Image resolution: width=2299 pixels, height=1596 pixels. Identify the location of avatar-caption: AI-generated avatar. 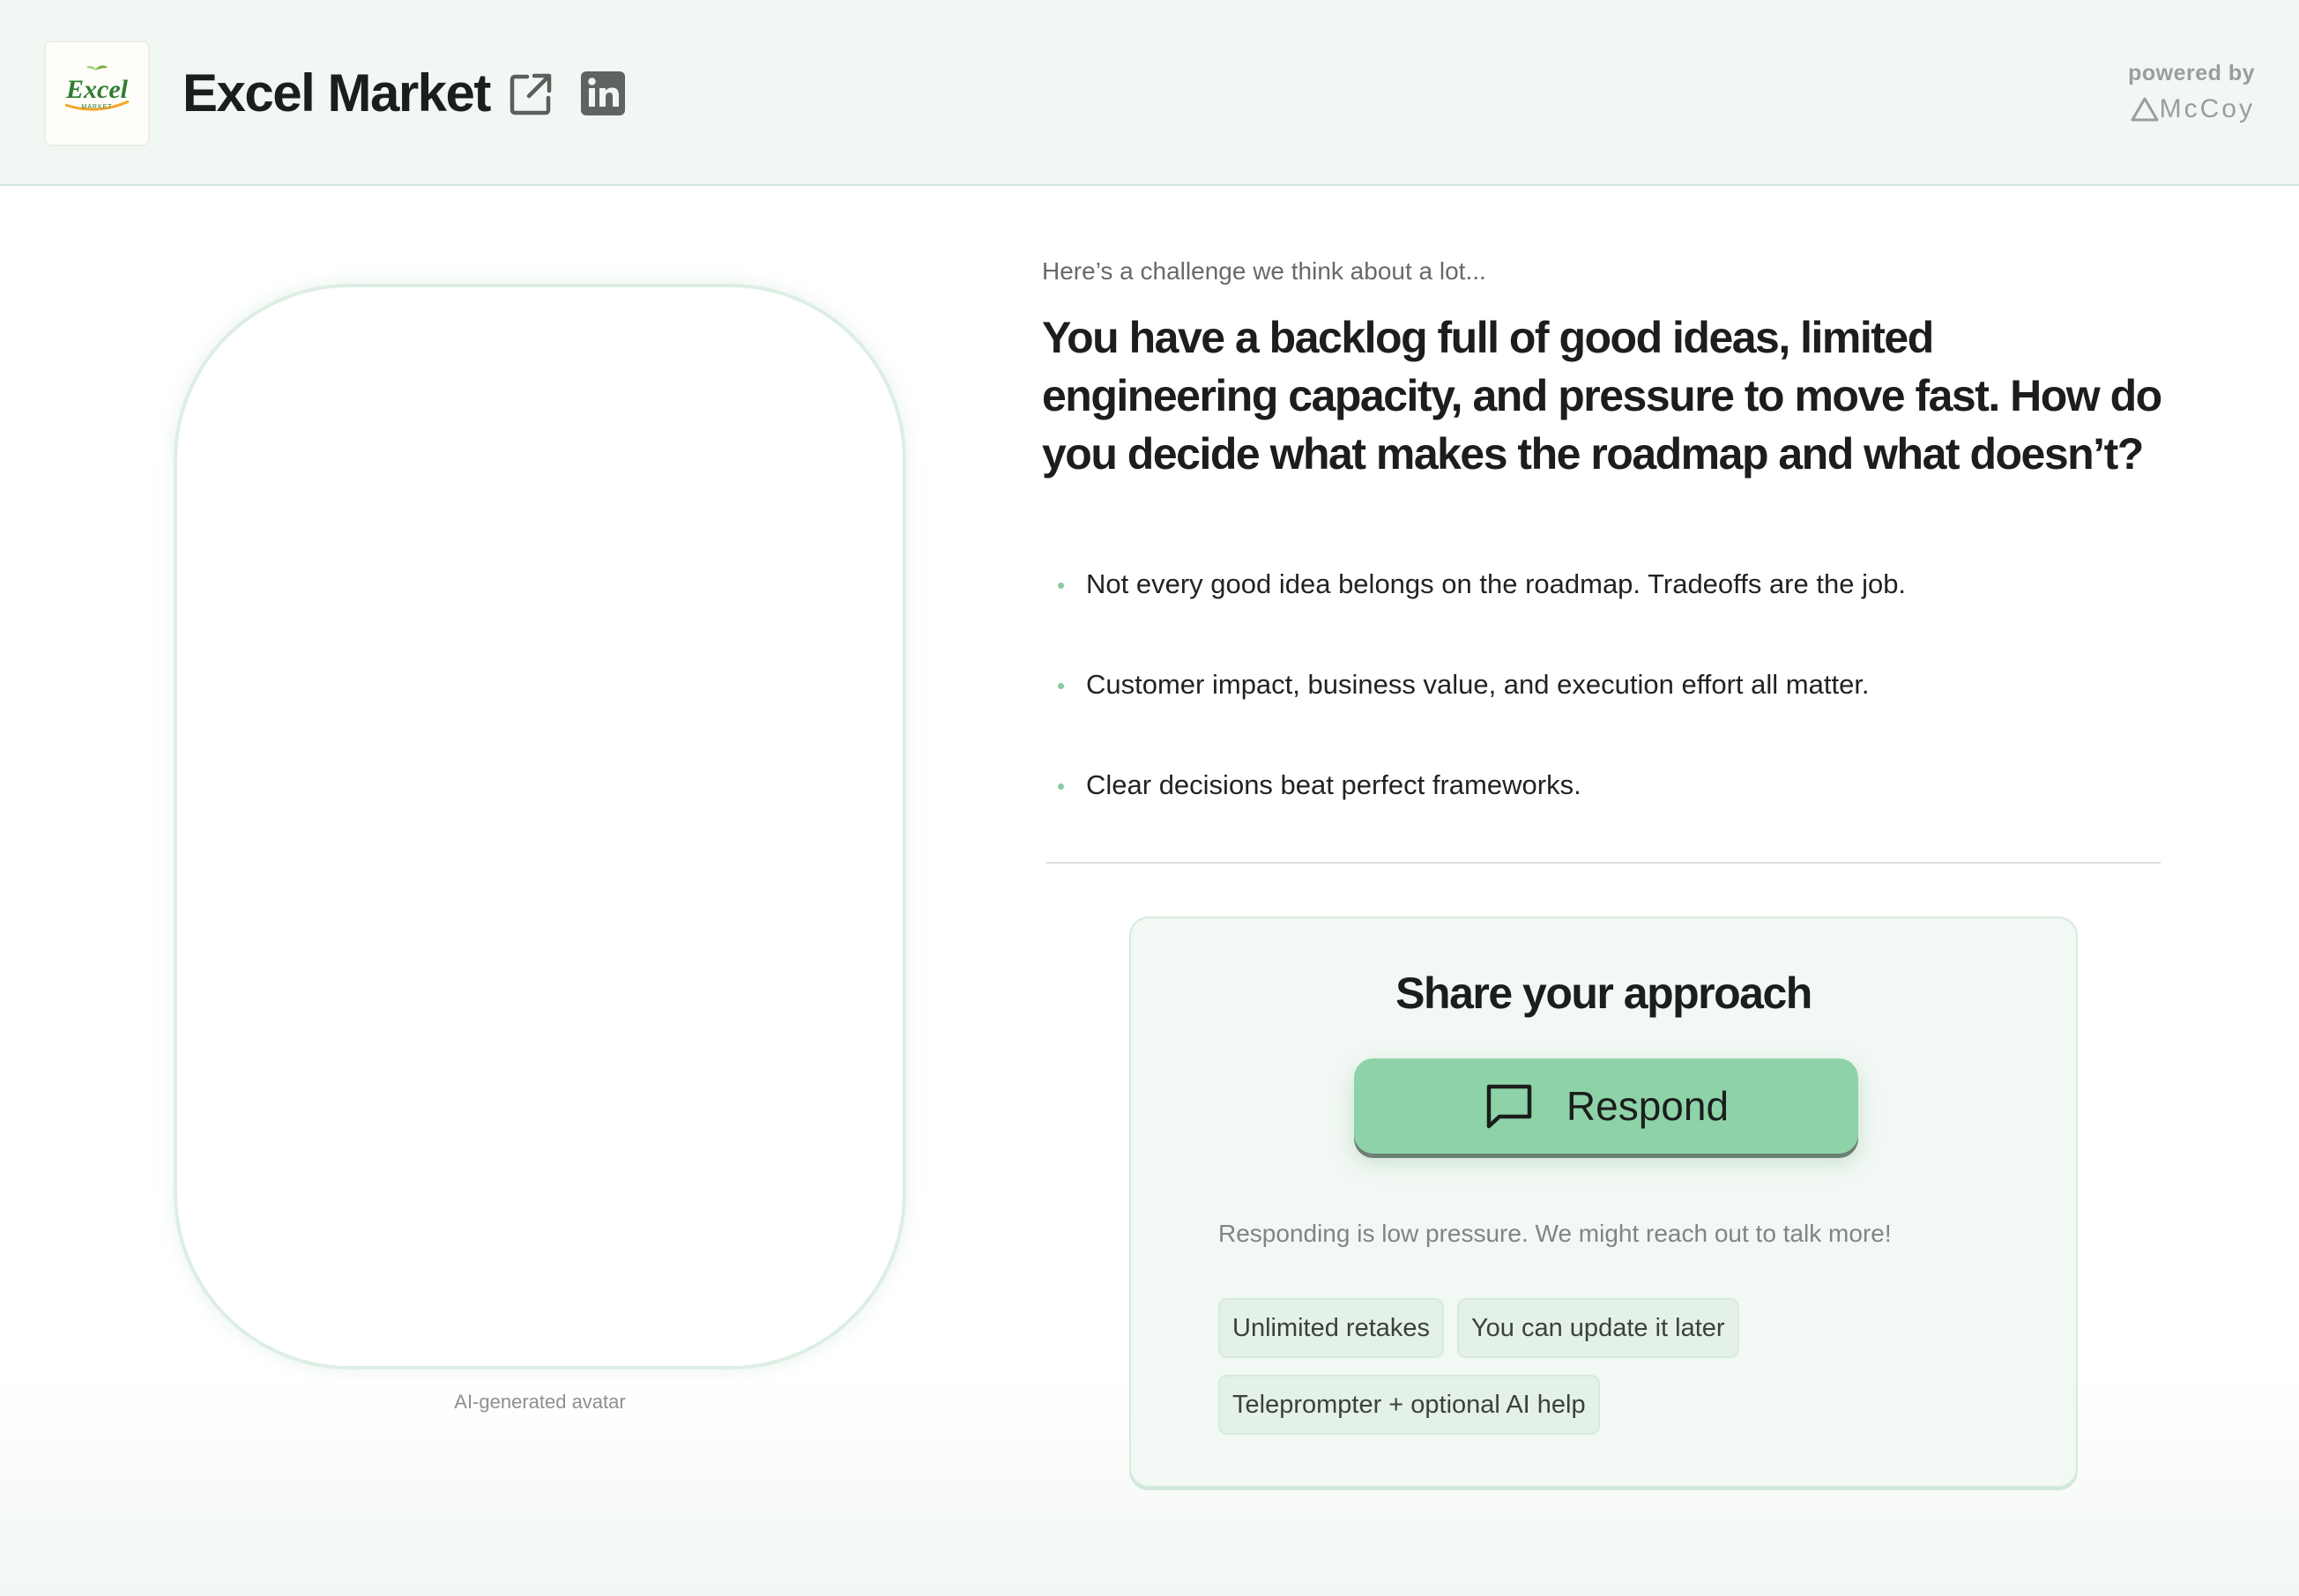
(540, 1402).